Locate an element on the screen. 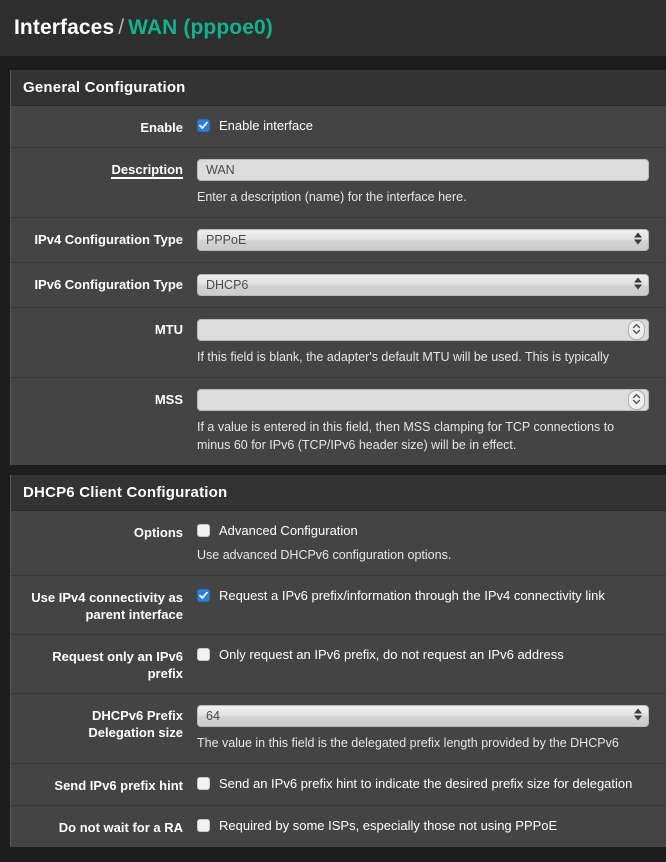 The image size is (666, 862). mtu-input is located at coordinates (423, 330).